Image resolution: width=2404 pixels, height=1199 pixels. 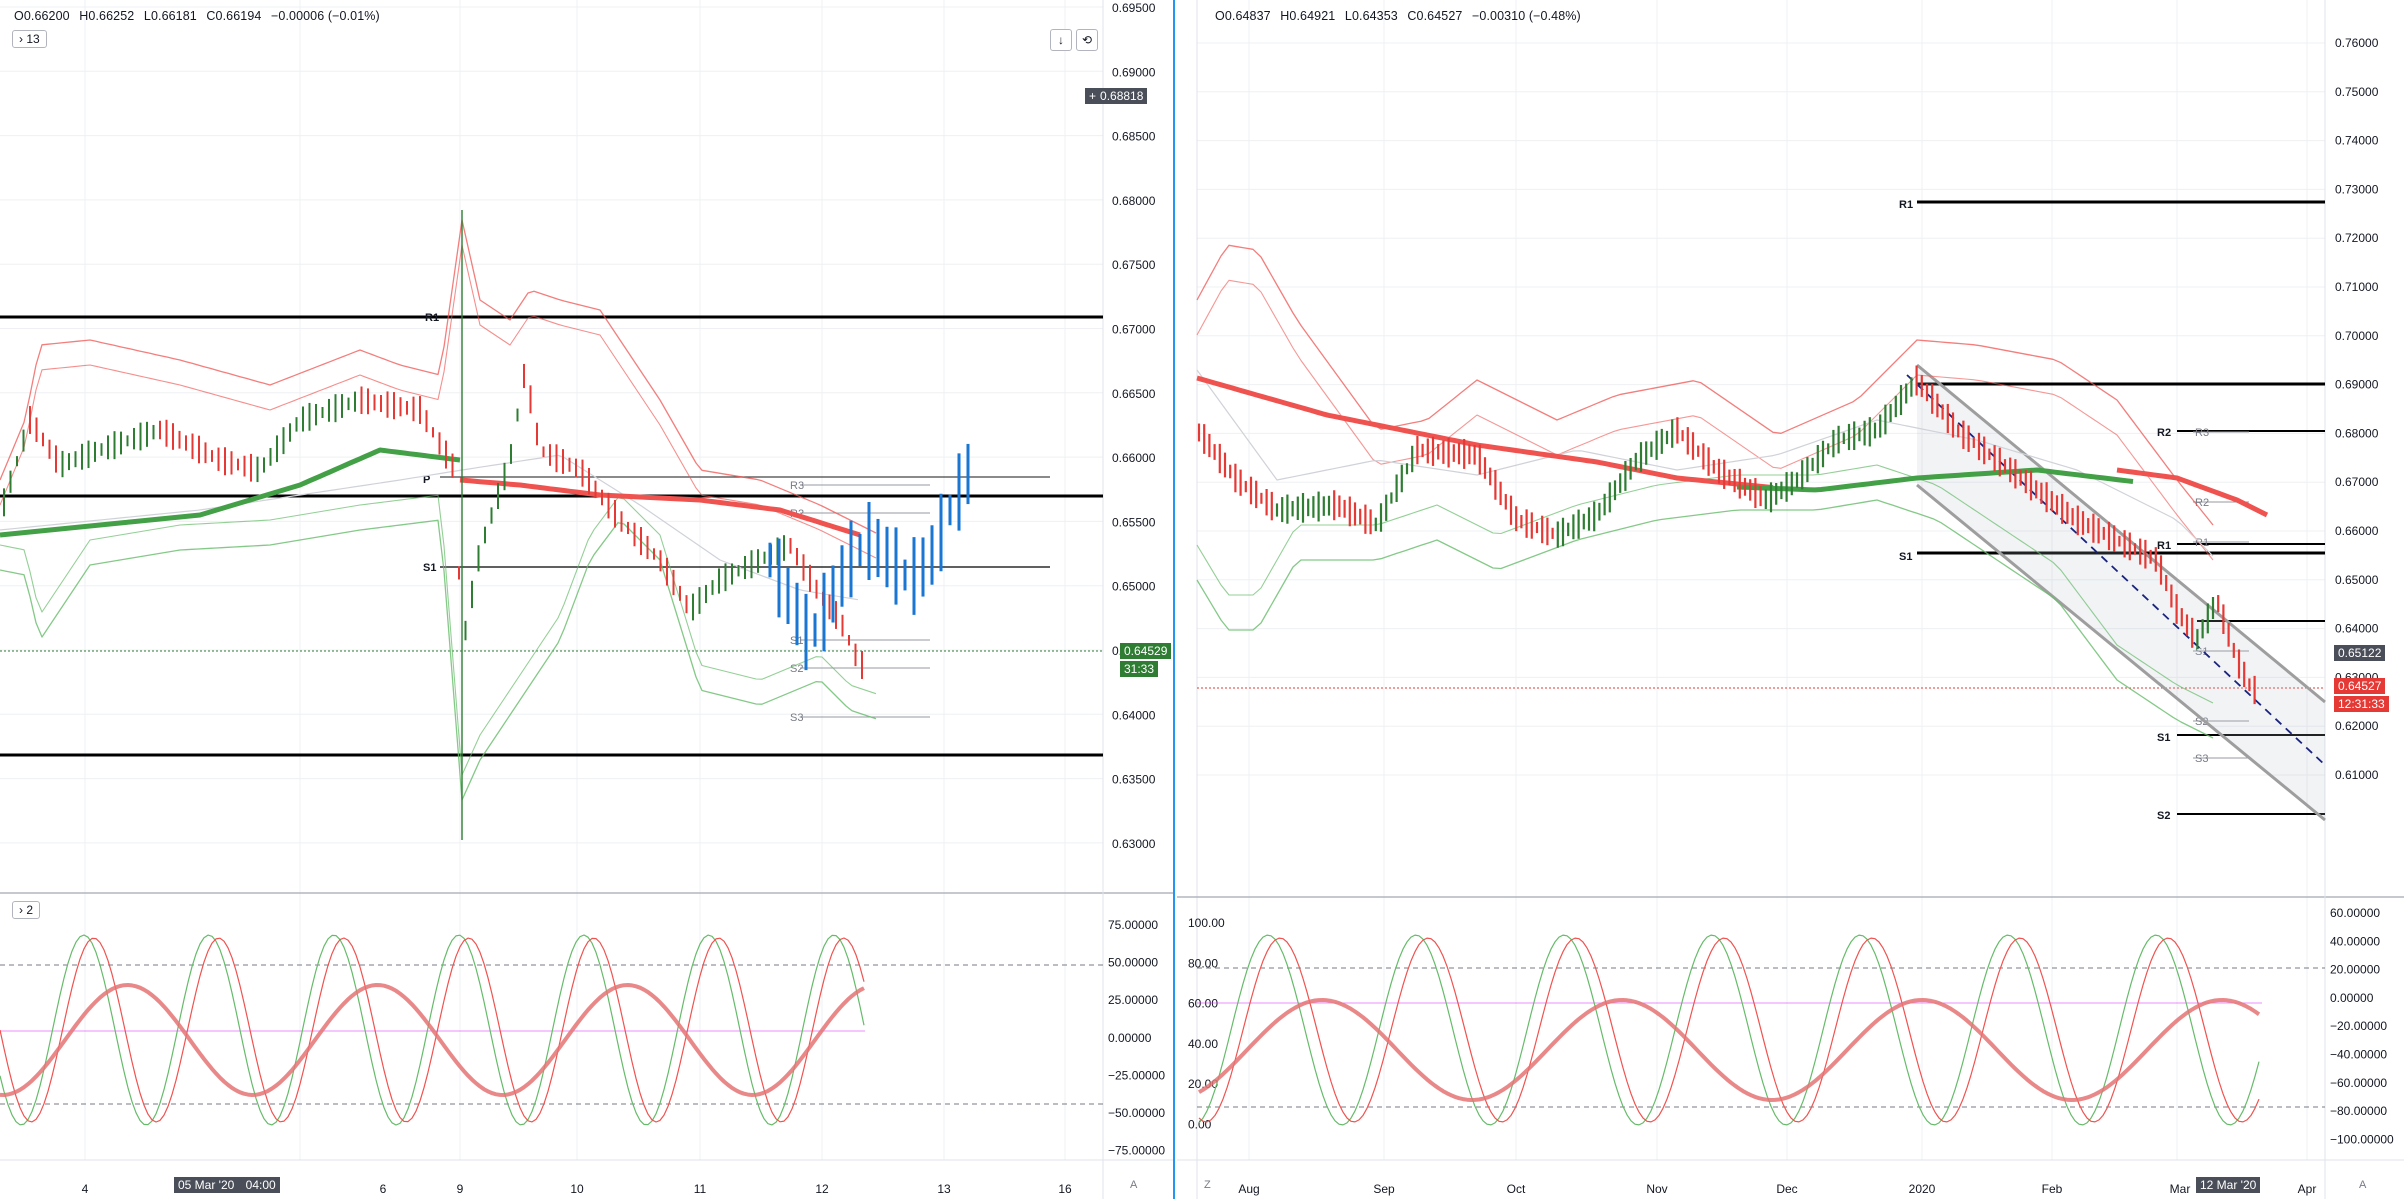 I want to click on left-minor-pivot-label: R3, so click(x=797, y=486).